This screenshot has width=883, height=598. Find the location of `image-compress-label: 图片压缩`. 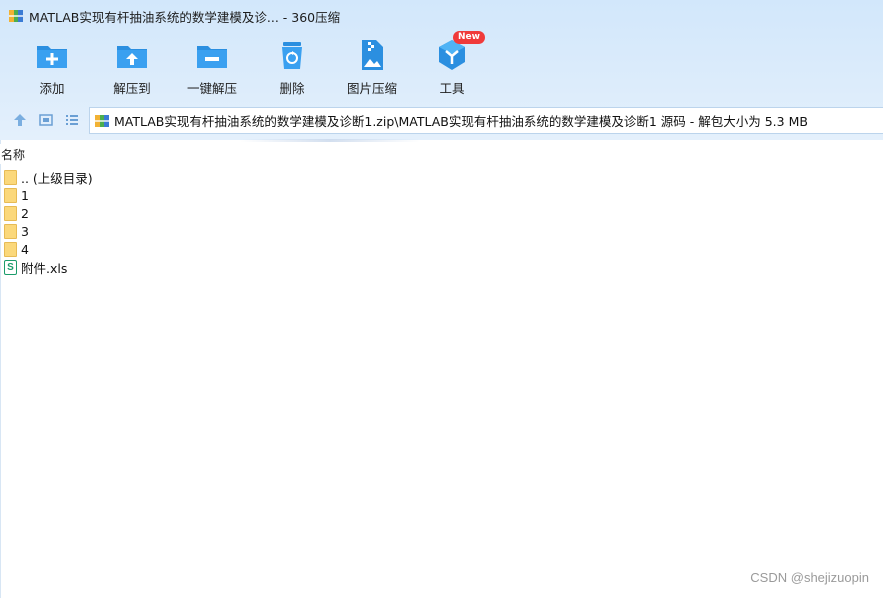

image-compress-label: 图片压缩 is located at coordinates (371, 88).